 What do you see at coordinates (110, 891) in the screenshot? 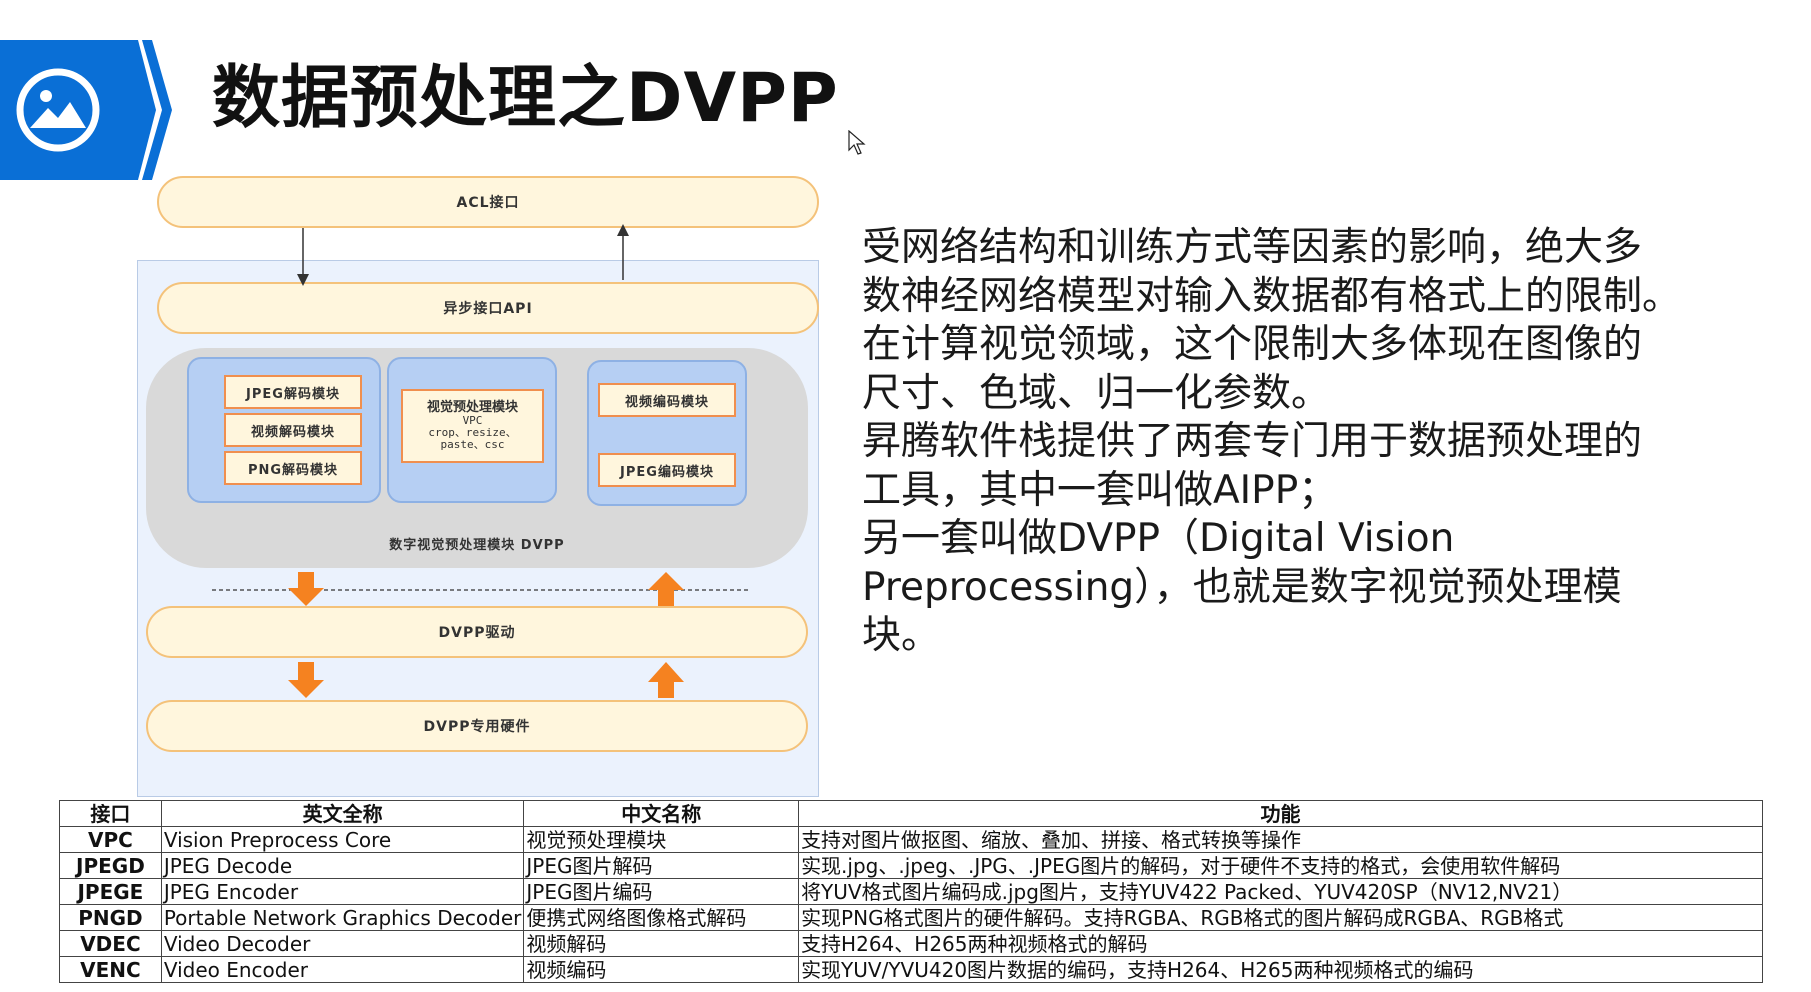
I see `cell-interface: JPEGE` at bounding box center [110, 891].